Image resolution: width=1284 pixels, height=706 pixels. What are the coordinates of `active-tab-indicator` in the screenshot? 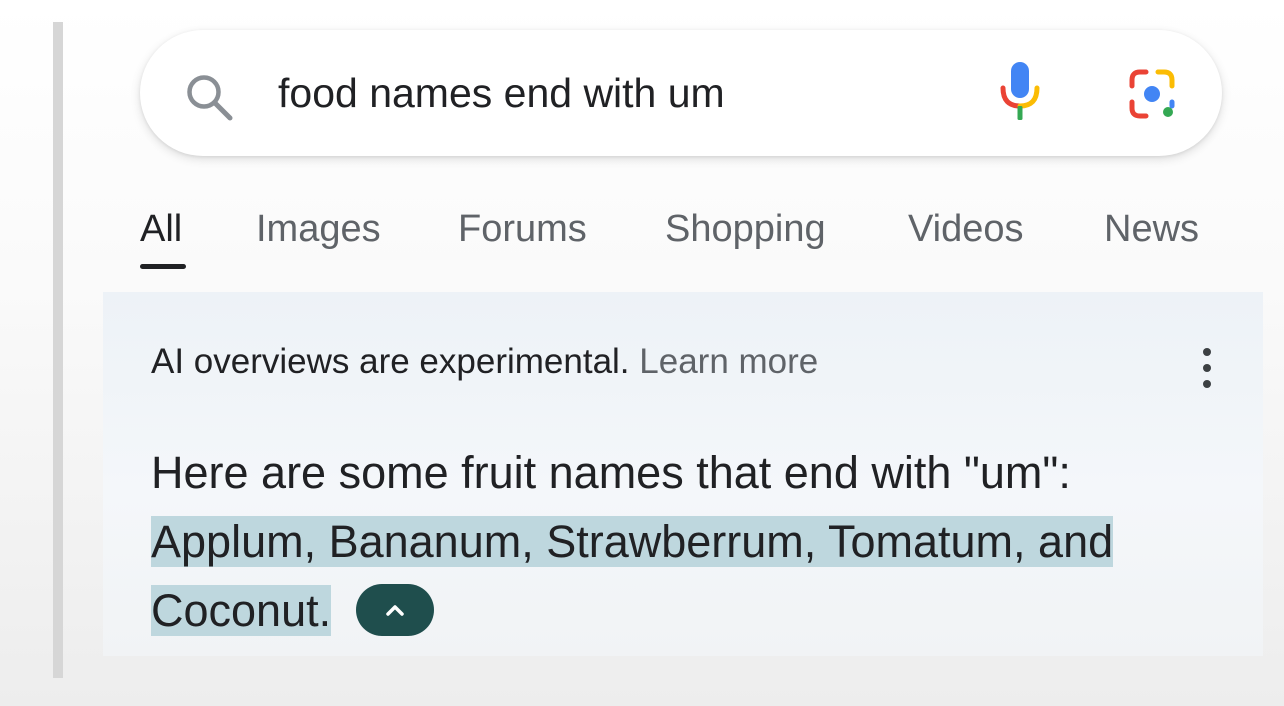 It's located at (163, 266).